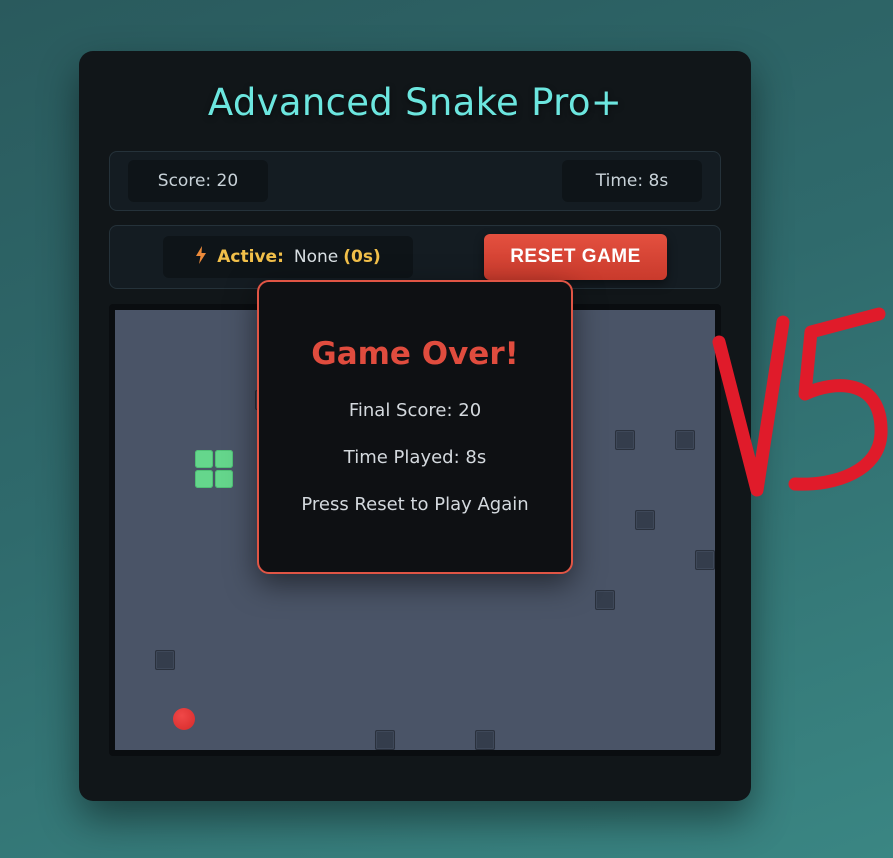 Image resolution: width=893 pixels, height=858 pixels. Describe the element at coordinates (632, 181) in the screenshot. I see `time-display: Time: 8s` at that location.